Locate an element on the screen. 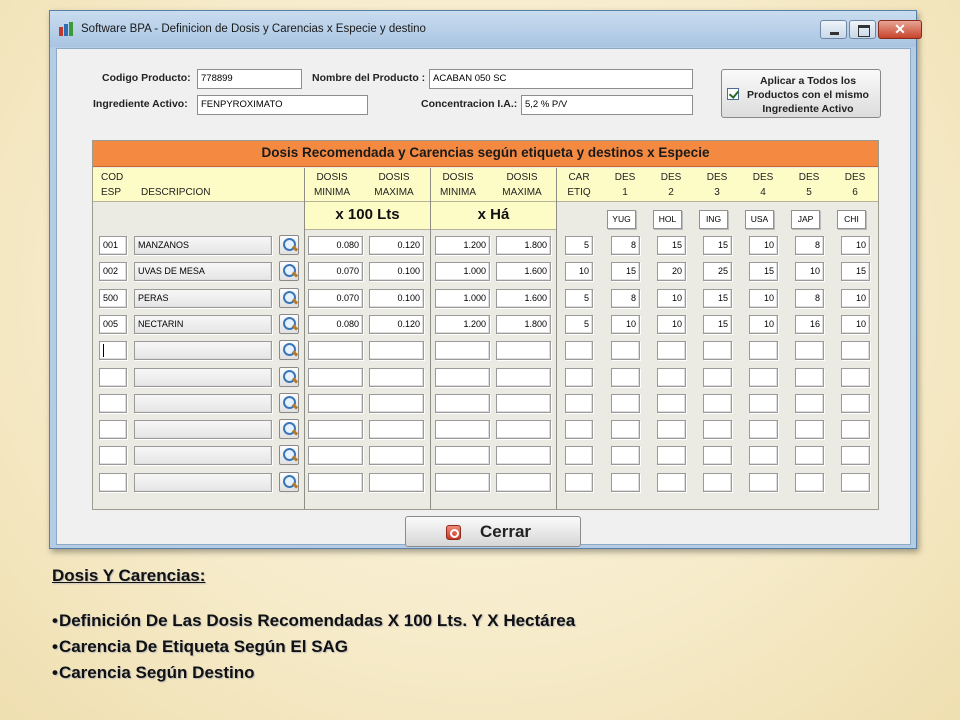  dosis-max-ha-cell is located at coordinates (523, 455).